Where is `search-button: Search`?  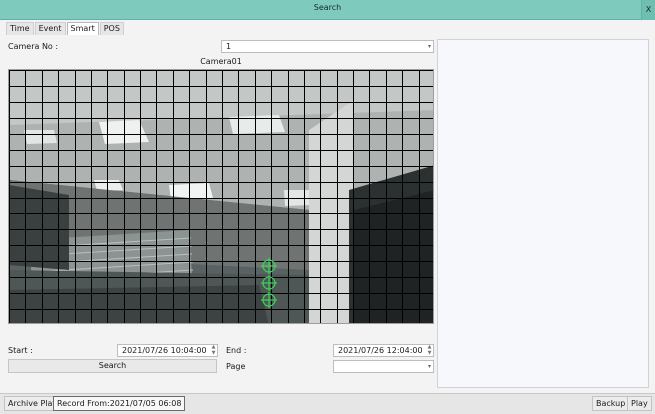 search-button: Search is located at coordinates (112, 366).